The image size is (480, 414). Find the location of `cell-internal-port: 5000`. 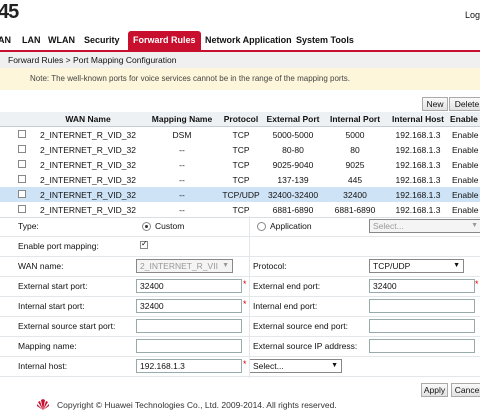

cell-internal-port: 5000 is located at coordinates (355, 135).